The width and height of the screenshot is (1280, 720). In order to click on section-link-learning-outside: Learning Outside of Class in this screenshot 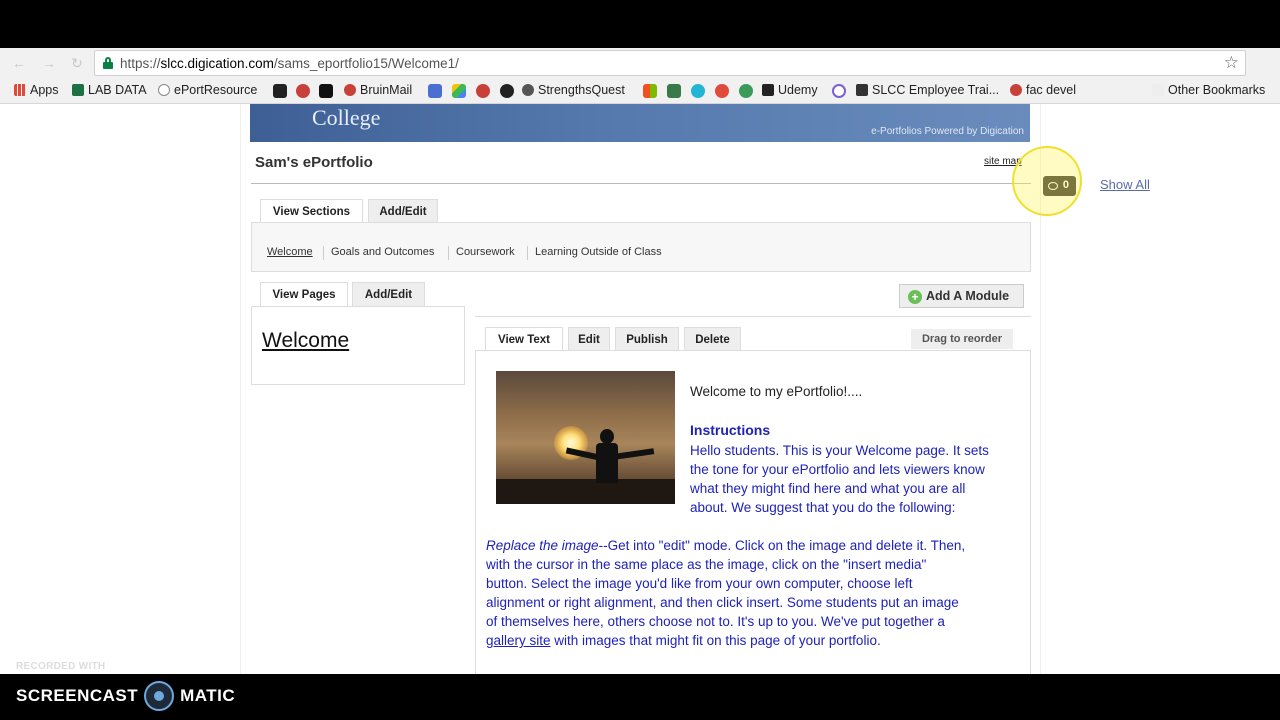, I will do `click(598, 252)`.